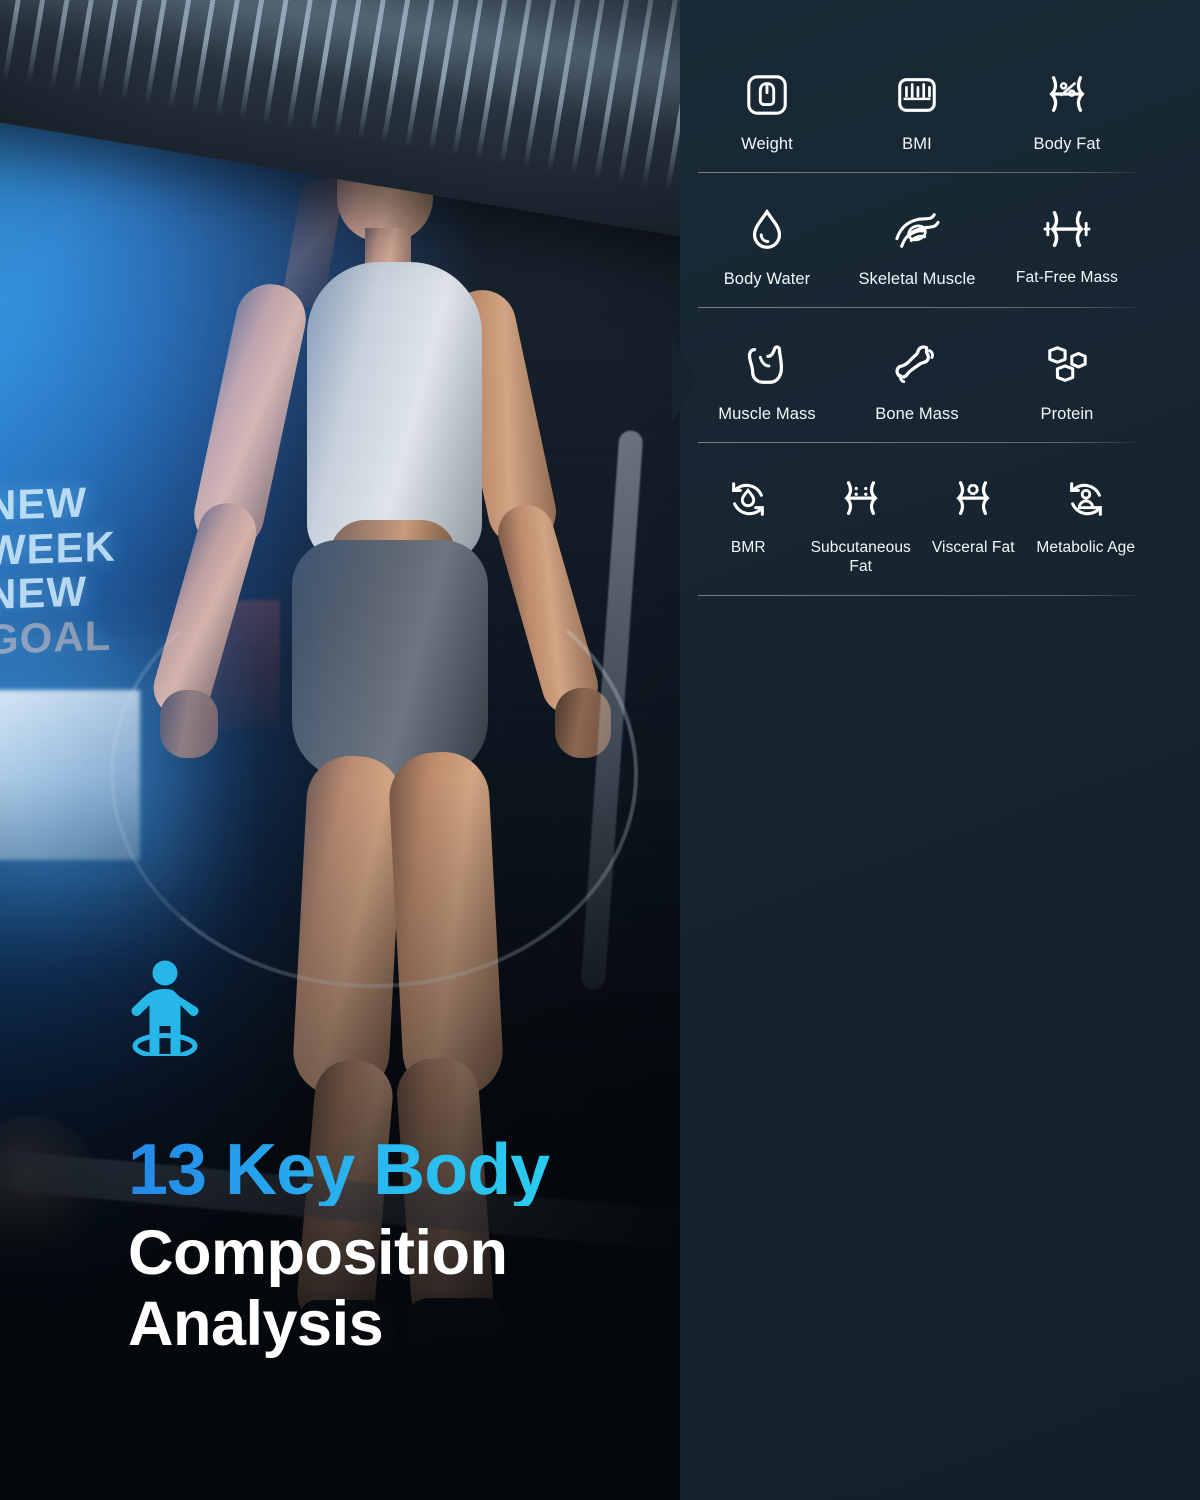 This screenshot has width=1200, height=1500. What do you see at coordinates (393, 1170) in the screenshot?
I see `headline-line-1: 13 Key Body` at bounding box center [393, 1170].